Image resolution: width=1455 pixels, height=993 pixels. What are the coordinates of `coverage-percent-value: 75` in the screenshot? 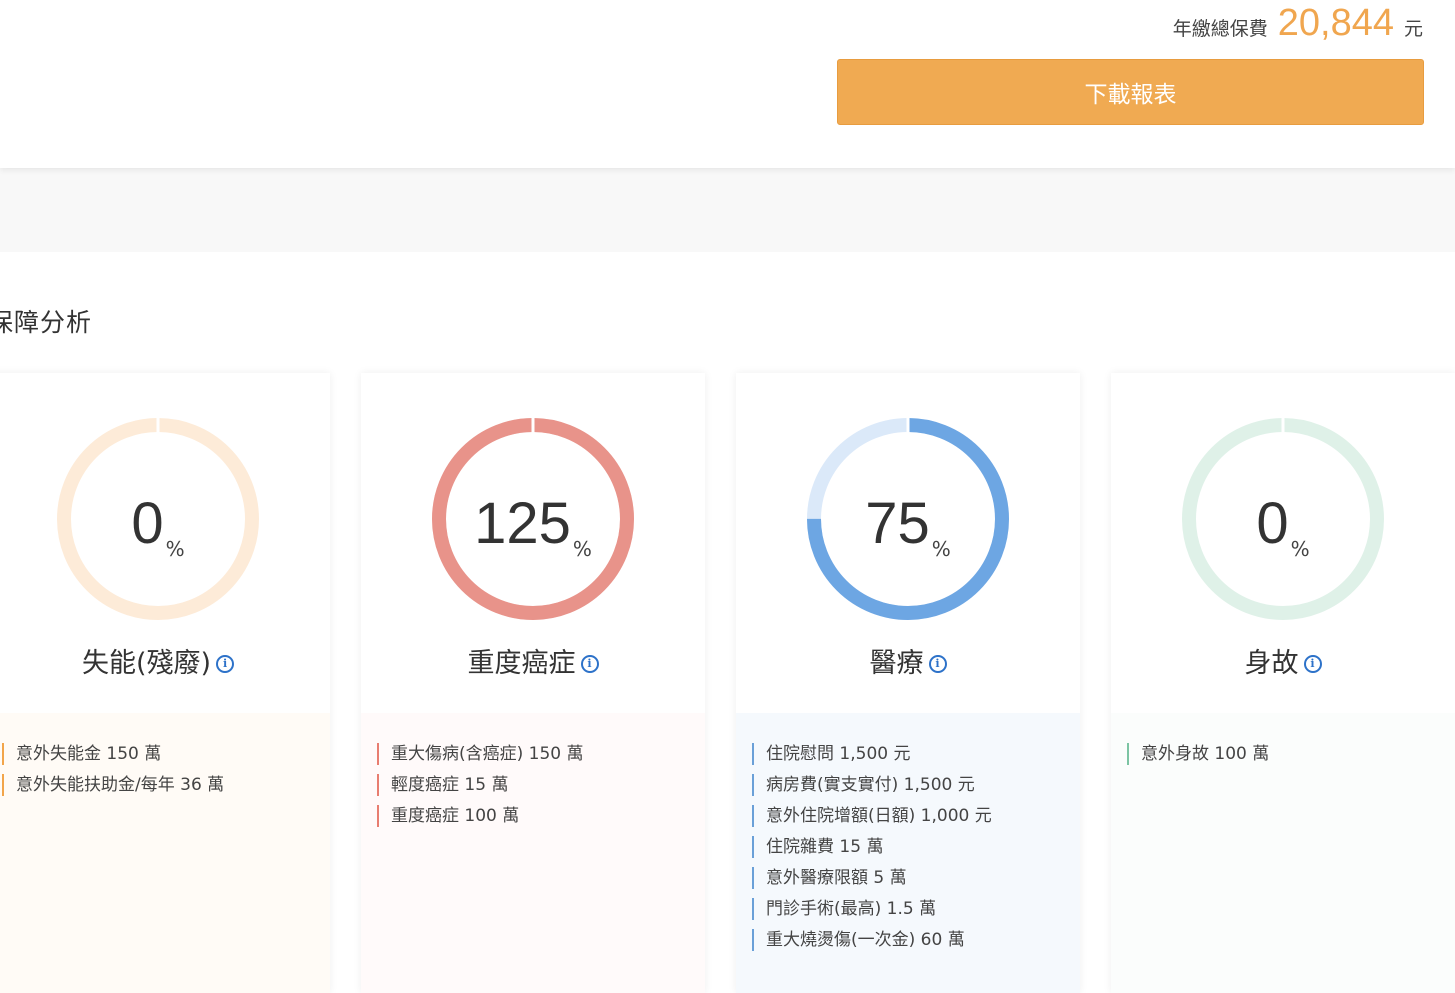 It's located at (897, 523).